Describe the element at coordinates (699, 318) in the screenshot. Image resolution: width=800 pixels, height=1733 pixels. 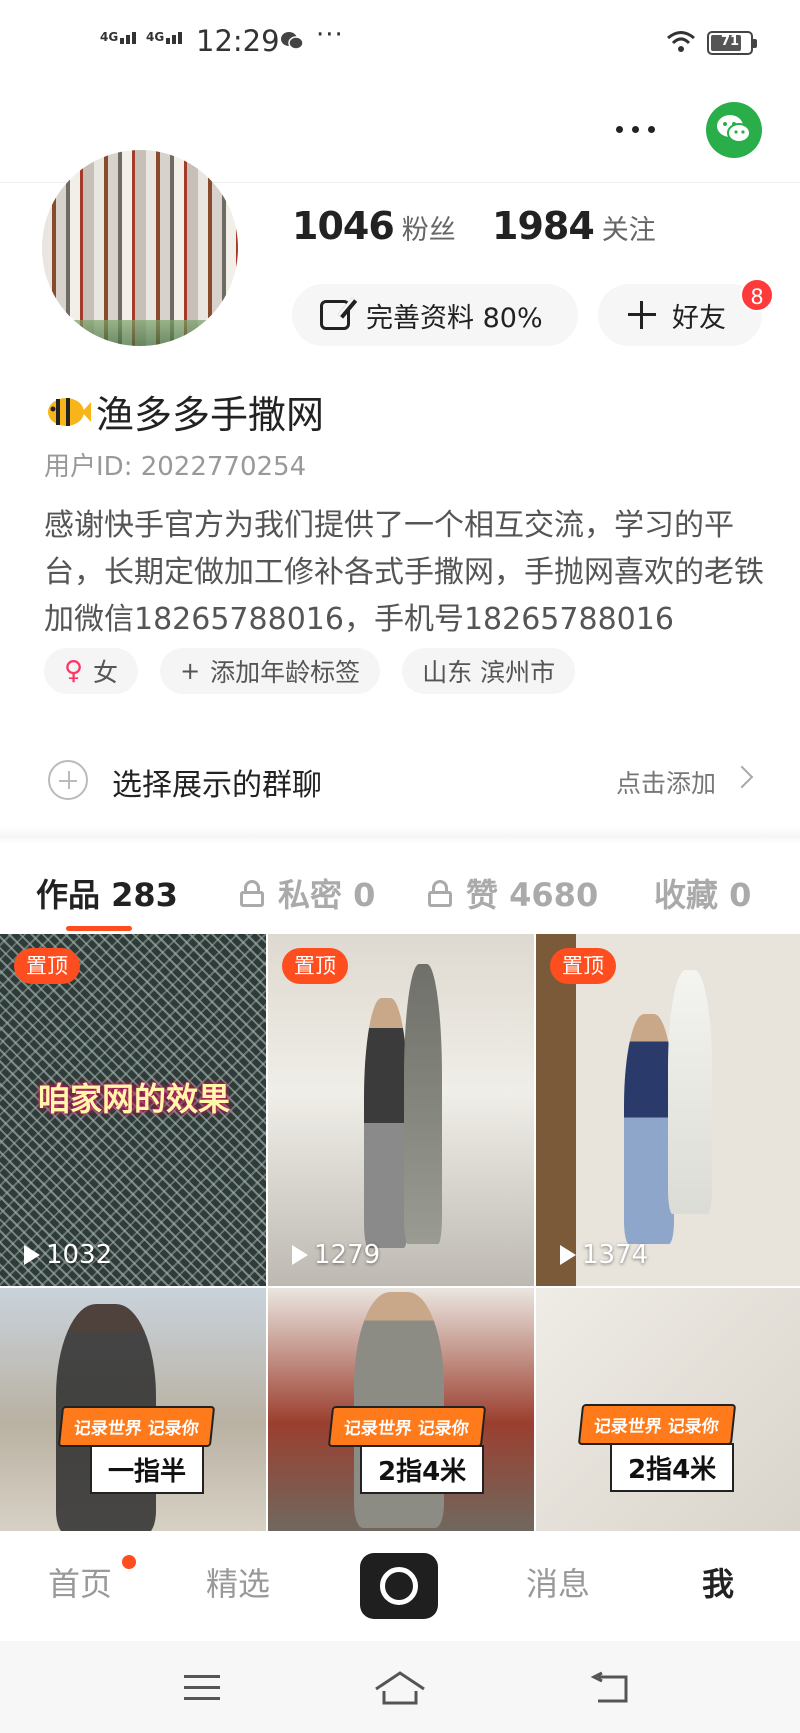
I see `add-friend-label: 好友` at that location.